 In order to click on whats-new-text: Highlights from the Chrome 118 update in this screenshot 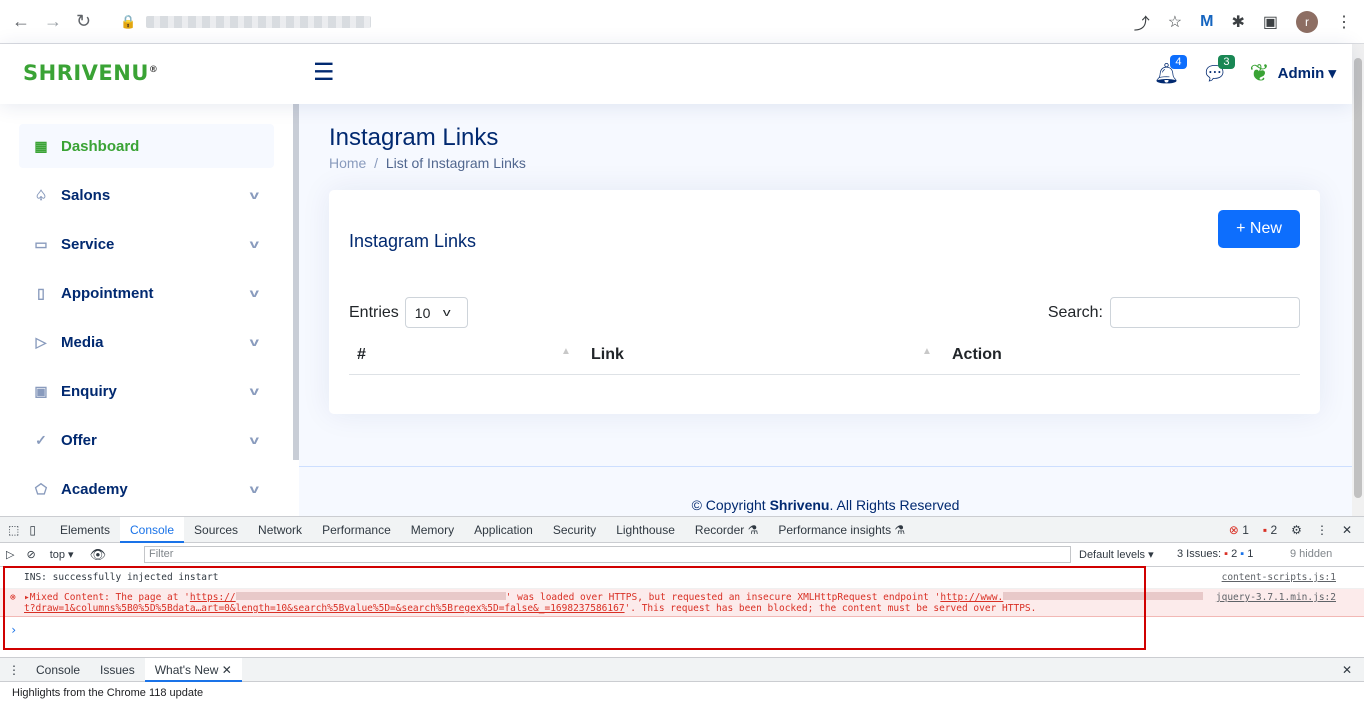, I will do `click(108, 693)`.